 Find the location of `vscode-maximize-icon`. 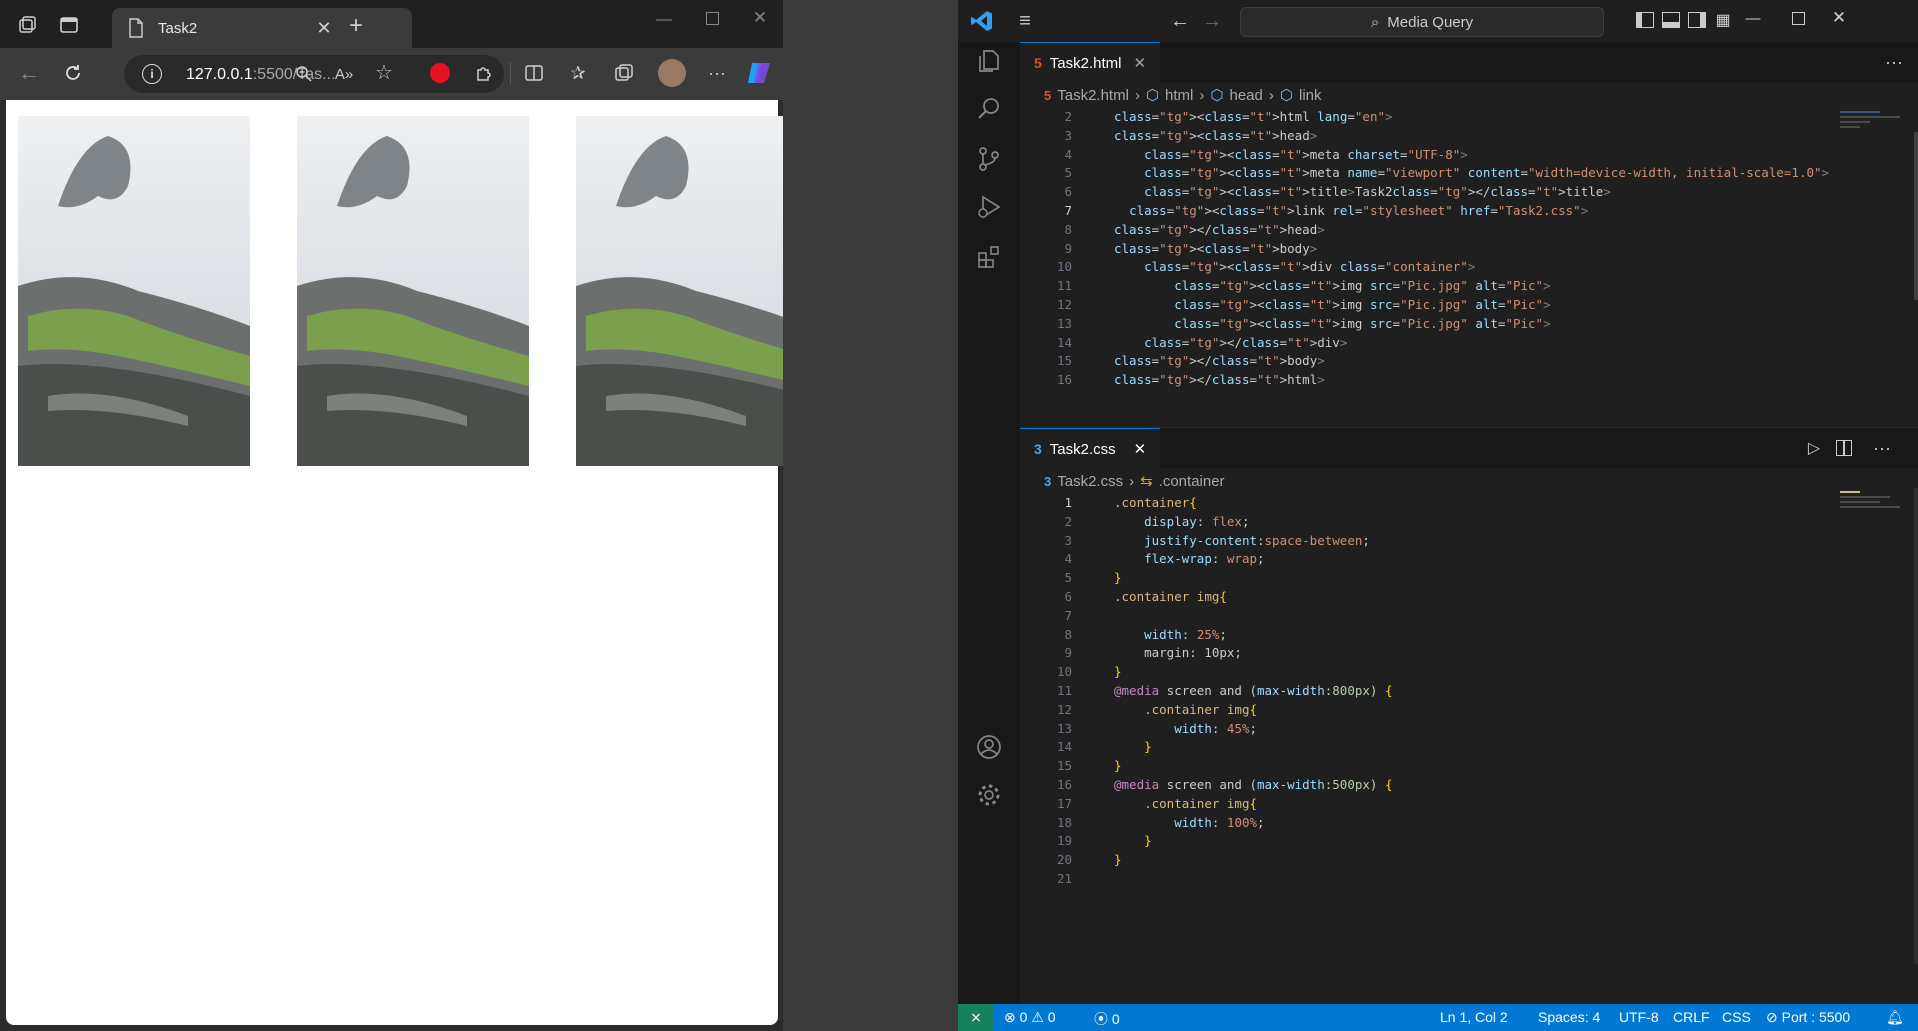

vscode-maximize-icon is located at coordinates (1798, 18).